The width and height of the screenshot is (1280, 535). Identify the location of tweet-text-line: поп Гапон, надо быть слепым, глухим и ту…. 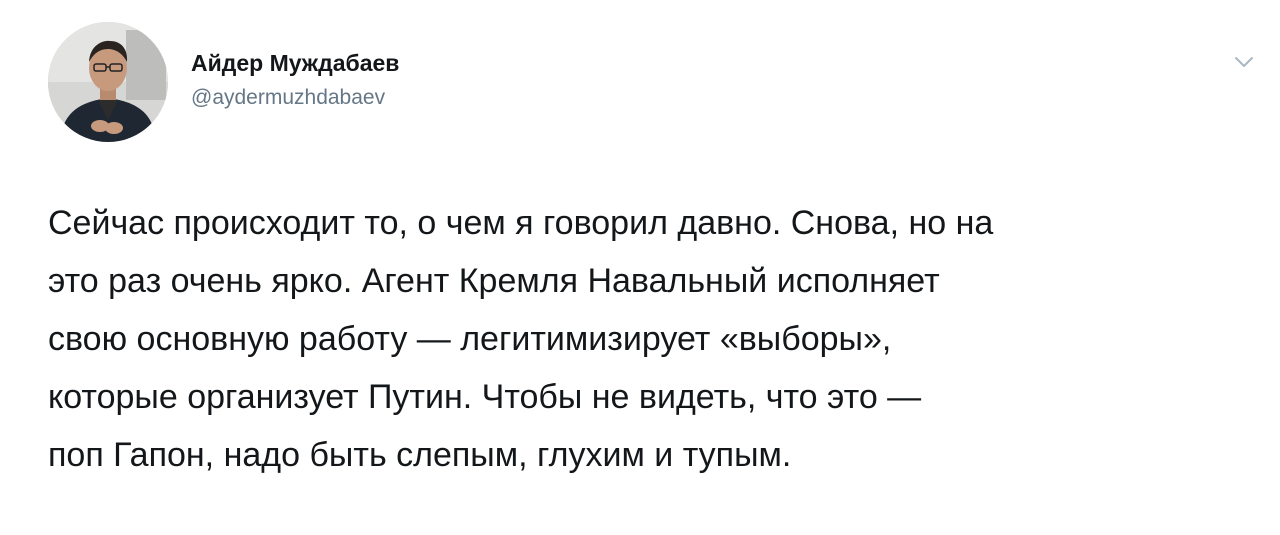
(420, 455).